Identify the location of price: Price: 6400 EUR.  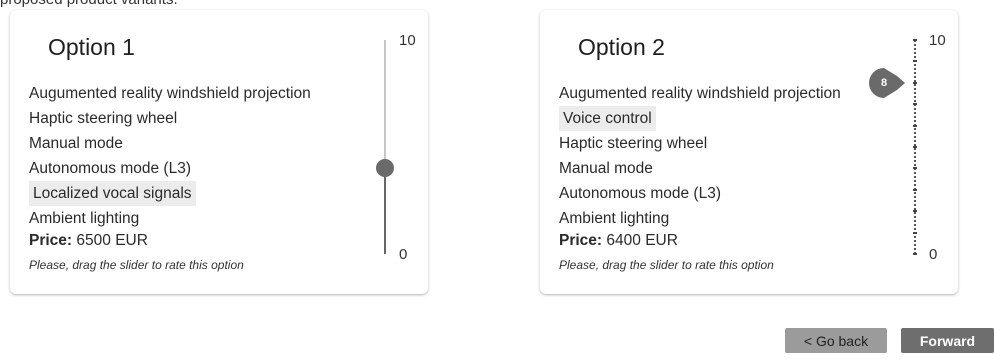
(618, 241).